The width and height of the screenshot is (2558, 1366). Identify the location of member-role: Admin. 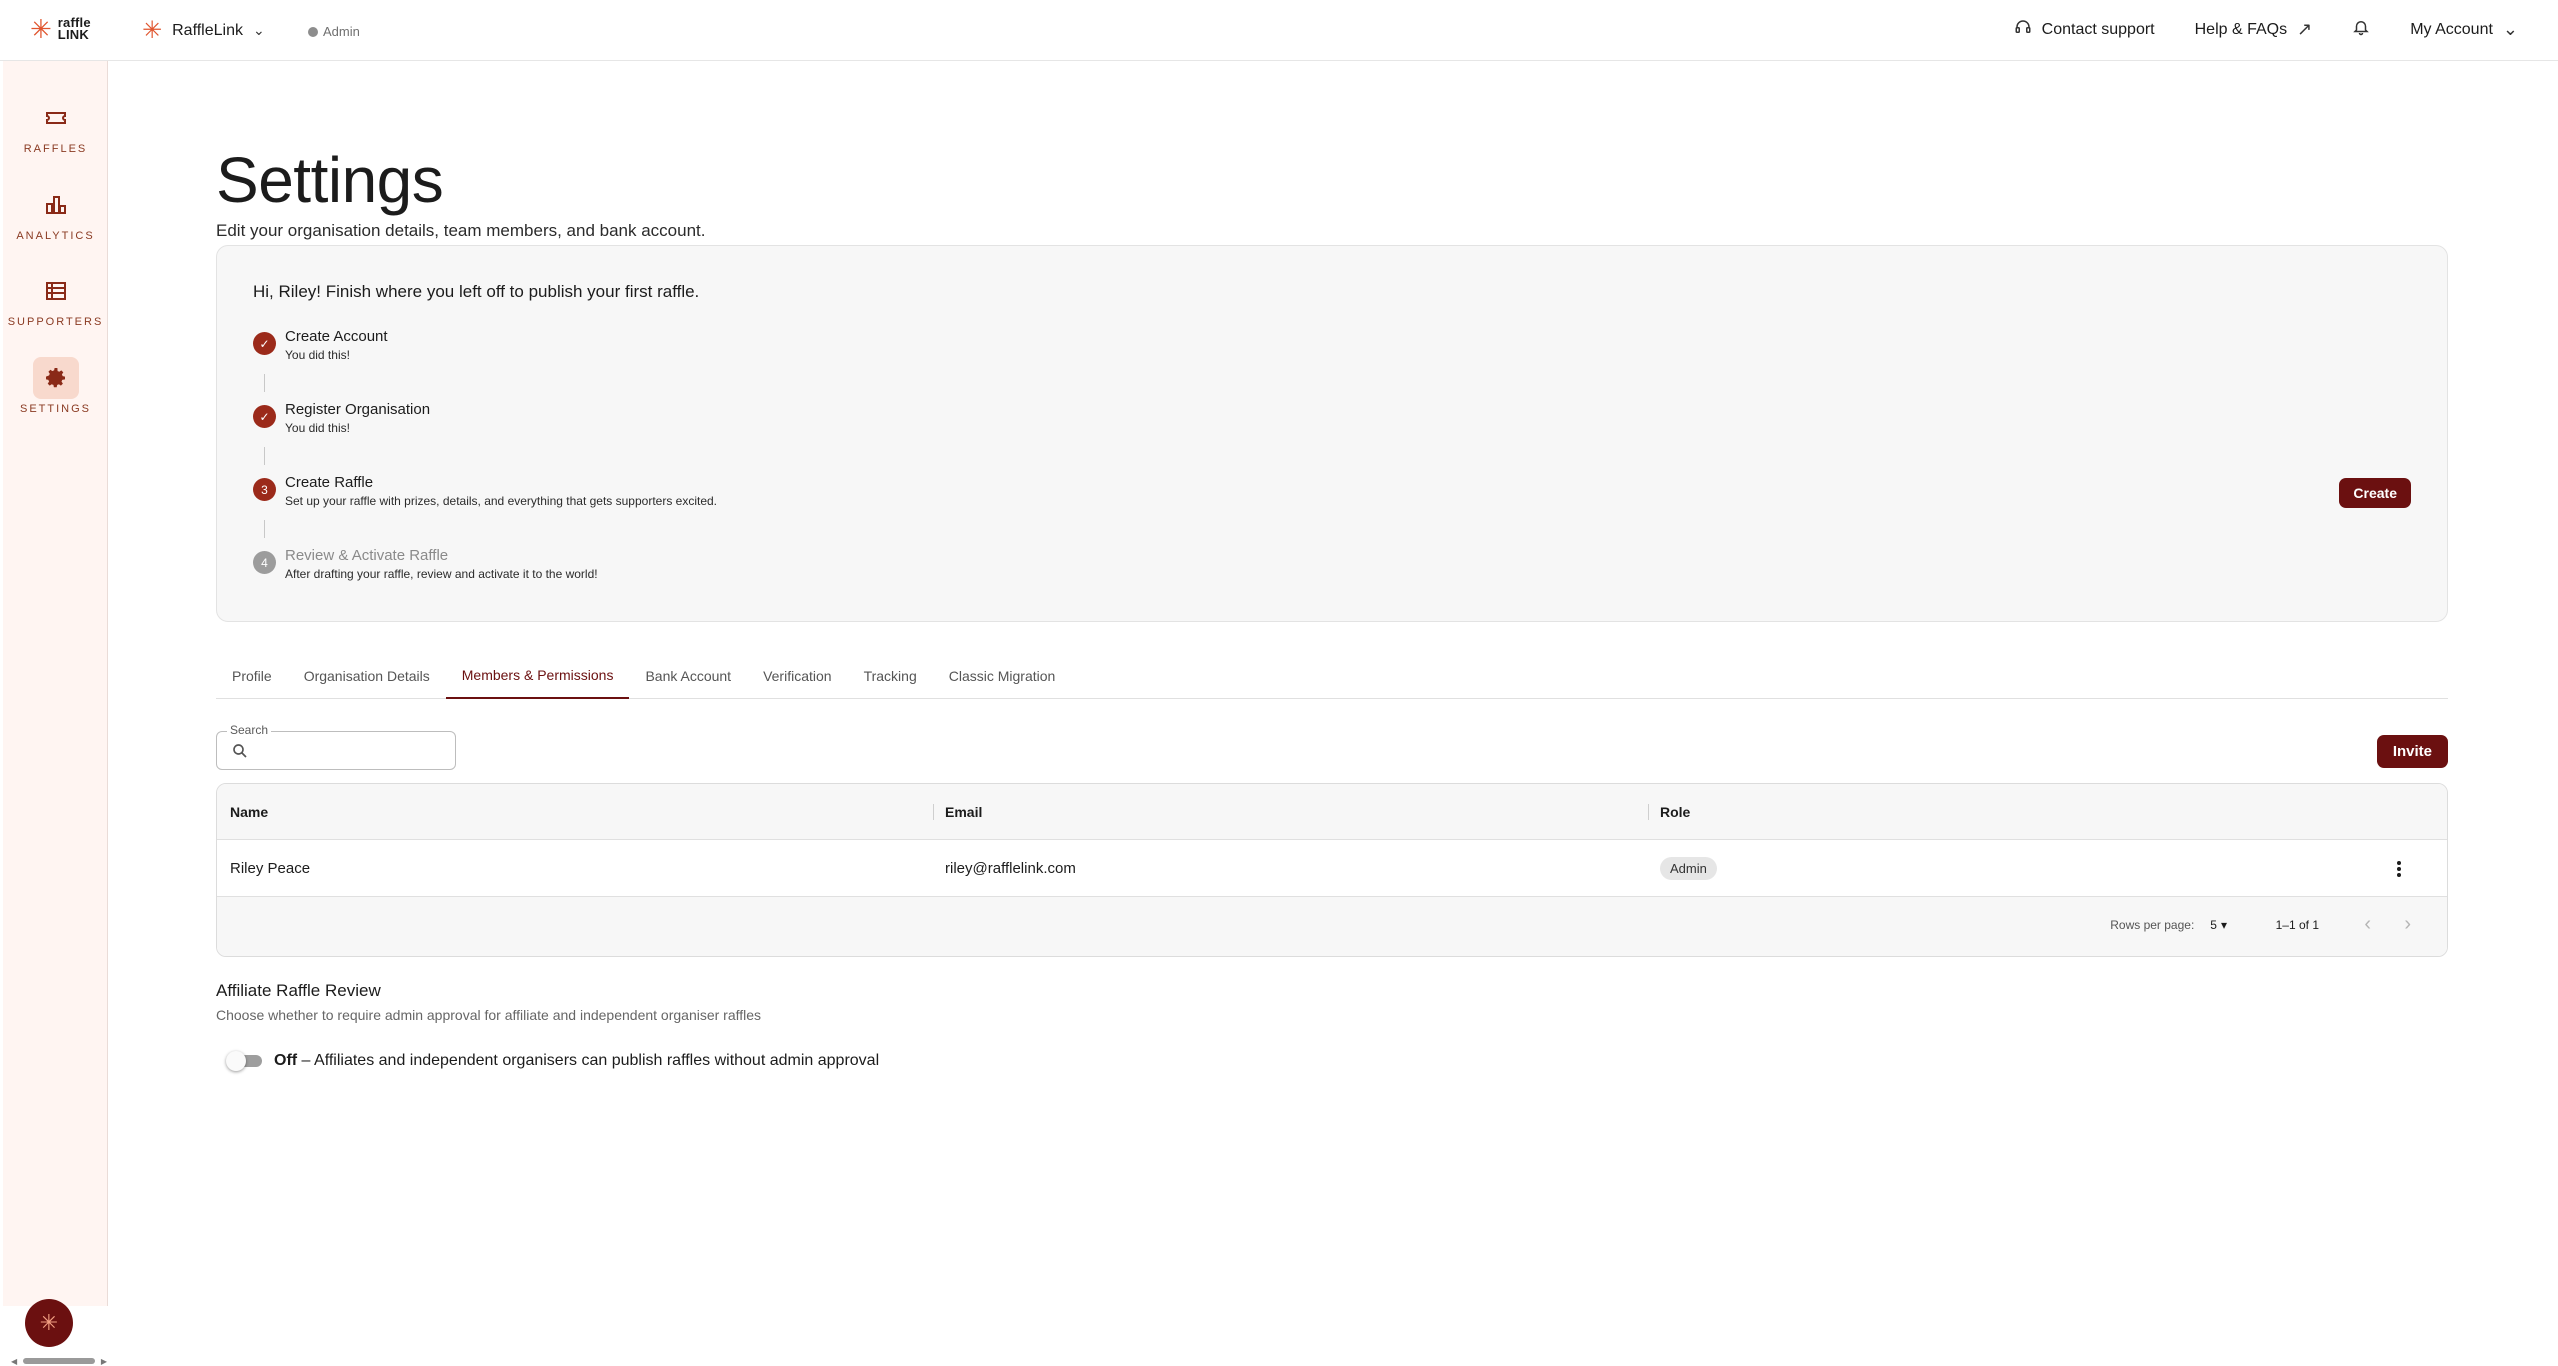
(1688, 868).